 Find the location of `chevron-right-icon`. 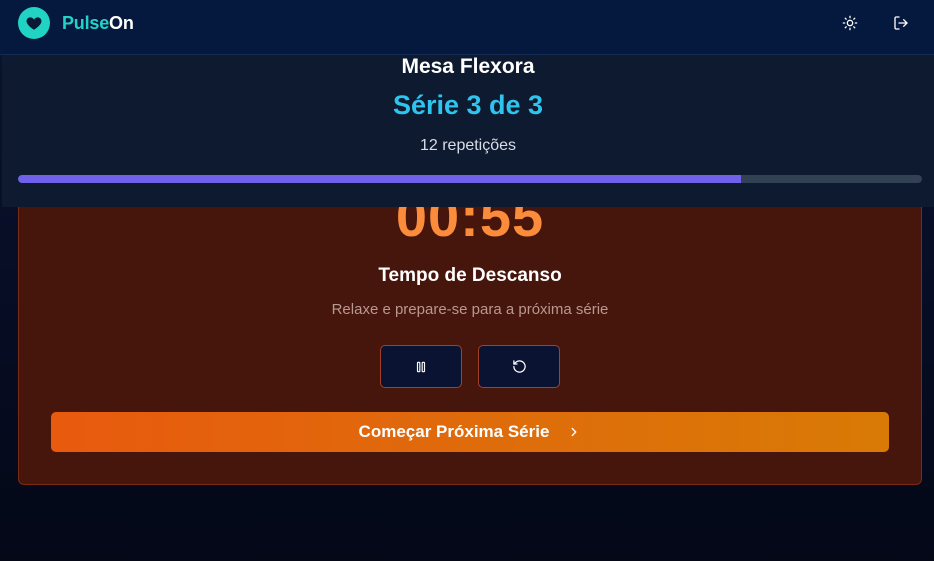

chevron-right-icon is located at coordinates (574, 432).